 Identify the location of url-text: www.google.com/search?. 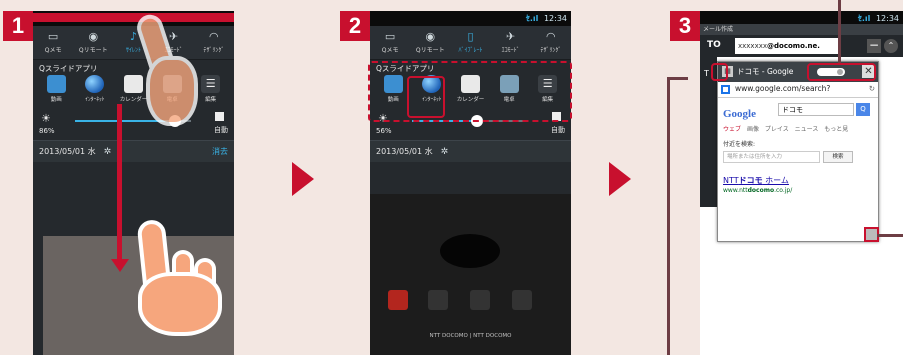
(783, 88).